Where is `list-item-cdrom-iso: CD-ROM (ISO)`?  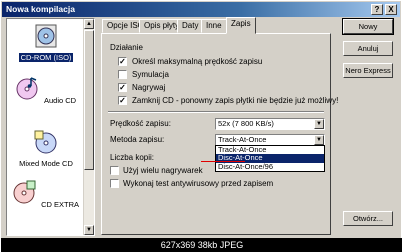 list-item-cdrom-iso: CD-ROM (ISO) is located at coordinates (46, 42).